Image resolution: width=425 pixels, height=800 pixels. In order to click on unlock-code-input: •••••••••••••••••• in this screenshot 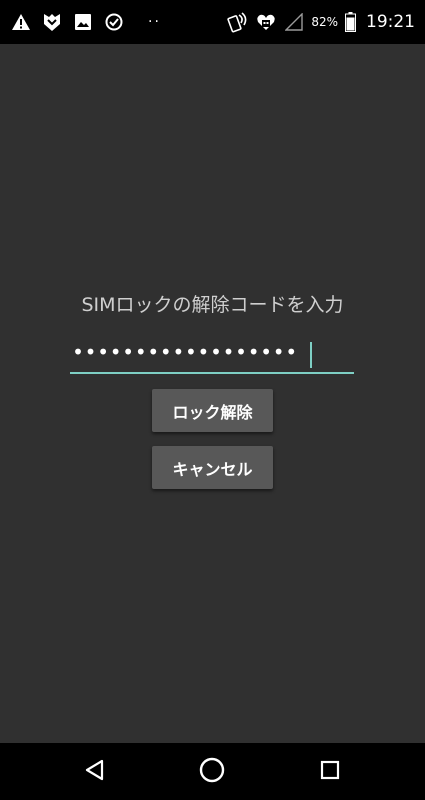, I will do `click(212, 356)`.